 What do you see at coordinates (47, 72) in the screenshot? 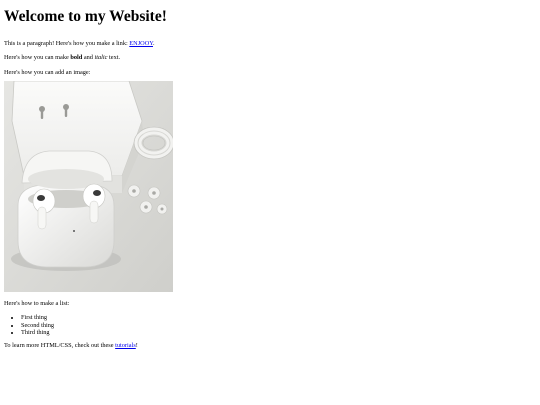
I see `image-intro-paragraph: Here's how you can add an image:` at bounding box center [47, 72].